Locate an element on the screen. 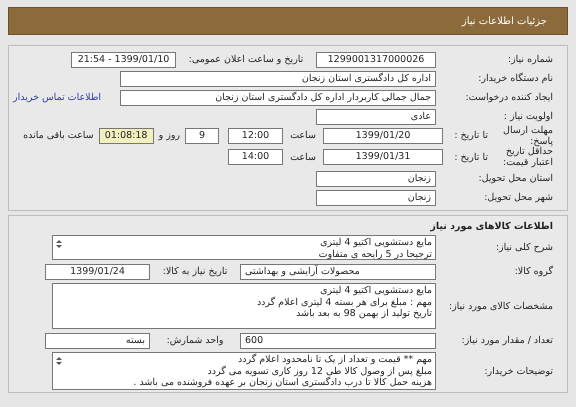  field-label: شماره نیاز: is located at coordinates (530, 59).